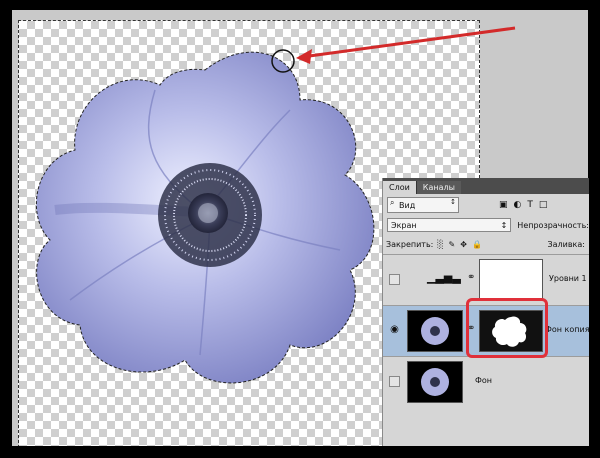 The width and height of the screenshot is (600, 458). What do you see at coordinates (486, 186) in the screenshot?
I see `panel-tabs: Слои Каналы` at bounding box center [486, 186].